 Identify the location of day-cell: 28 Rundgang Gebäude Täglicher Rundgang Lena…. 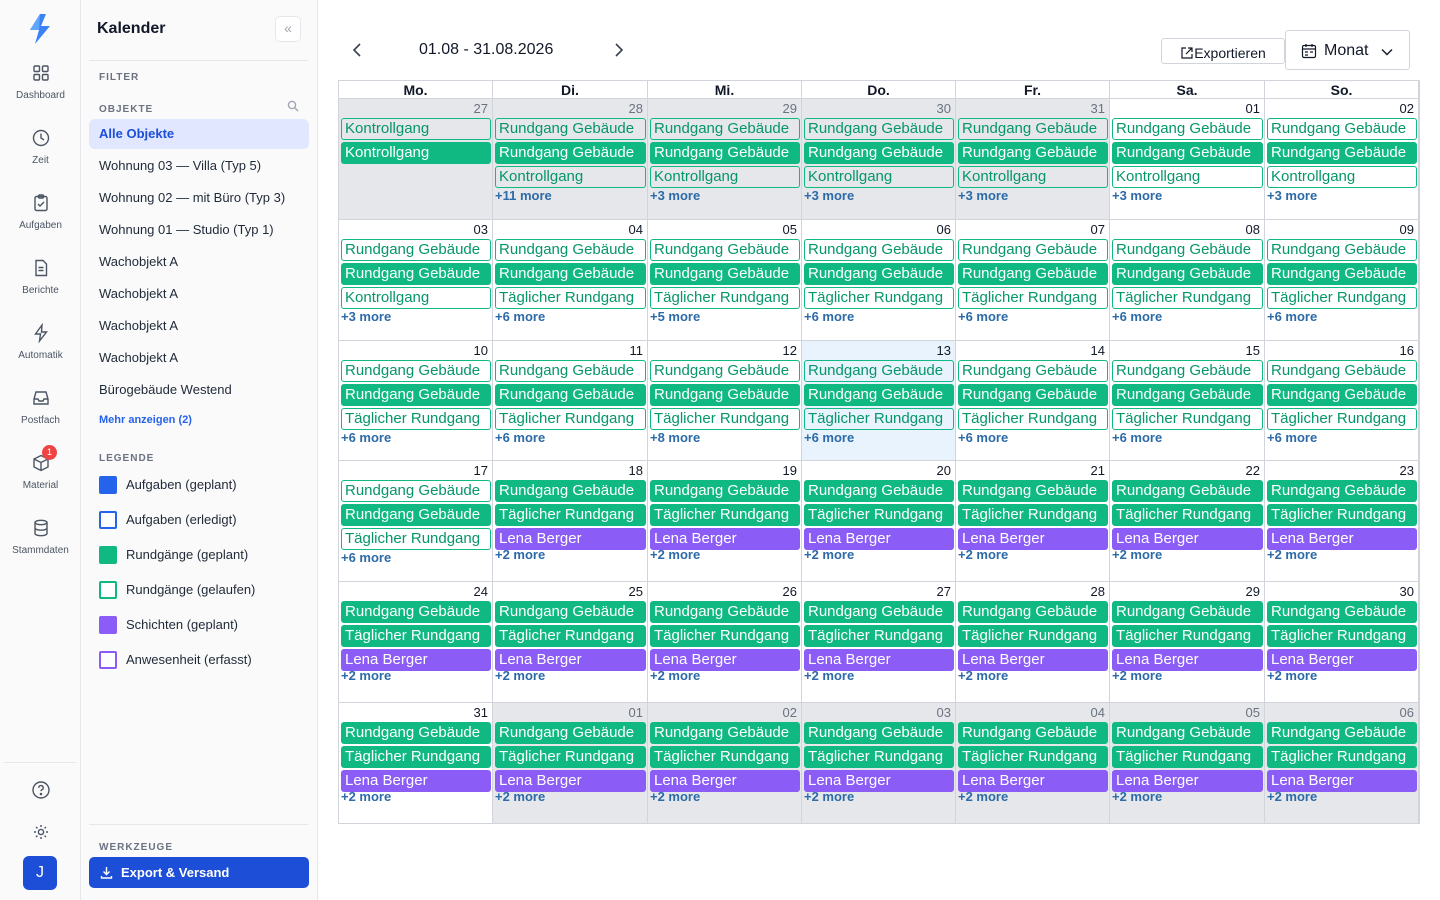
(1033, 642).